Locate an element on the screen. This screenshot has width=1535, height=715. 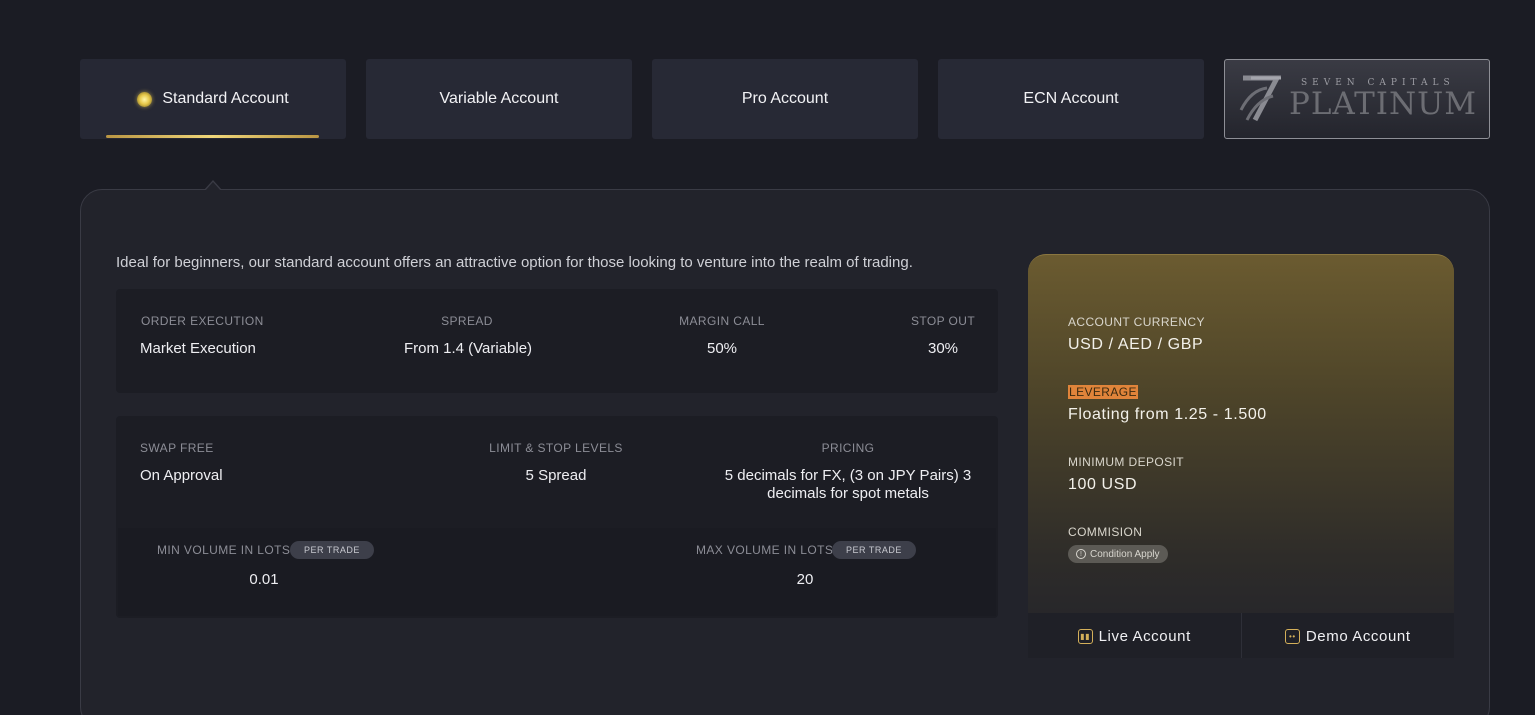
spread-value: From 1.4 (Variable) is located at coordinates (468, 348).